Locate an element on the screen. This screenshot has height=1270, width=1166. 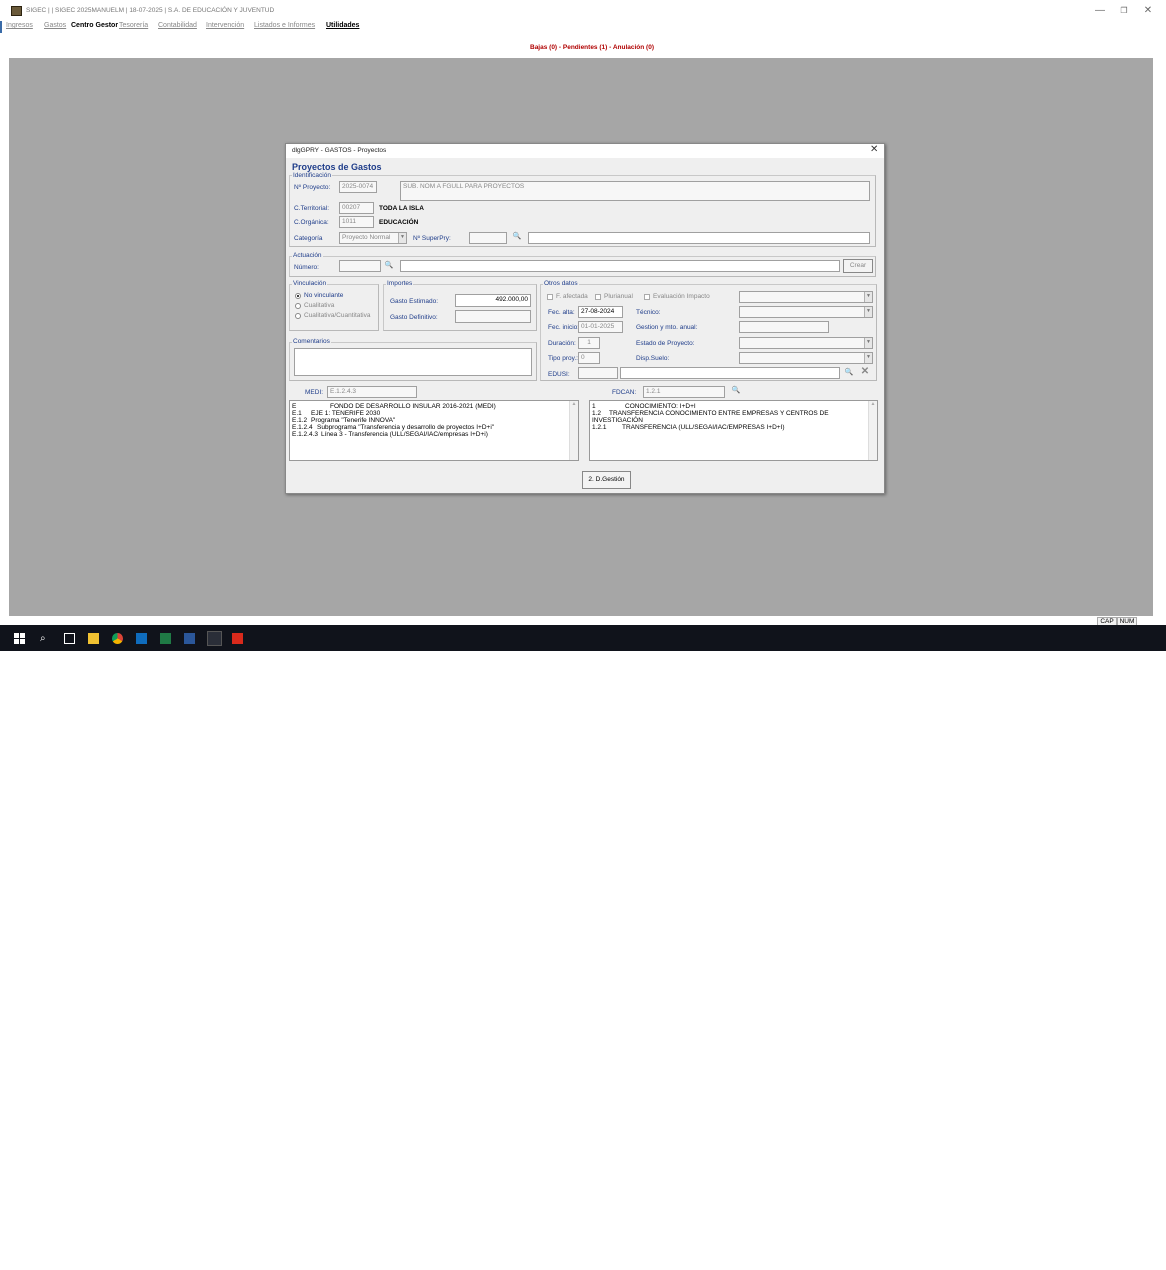
medi-label: MEDI: is located at coordinates (314, 392).